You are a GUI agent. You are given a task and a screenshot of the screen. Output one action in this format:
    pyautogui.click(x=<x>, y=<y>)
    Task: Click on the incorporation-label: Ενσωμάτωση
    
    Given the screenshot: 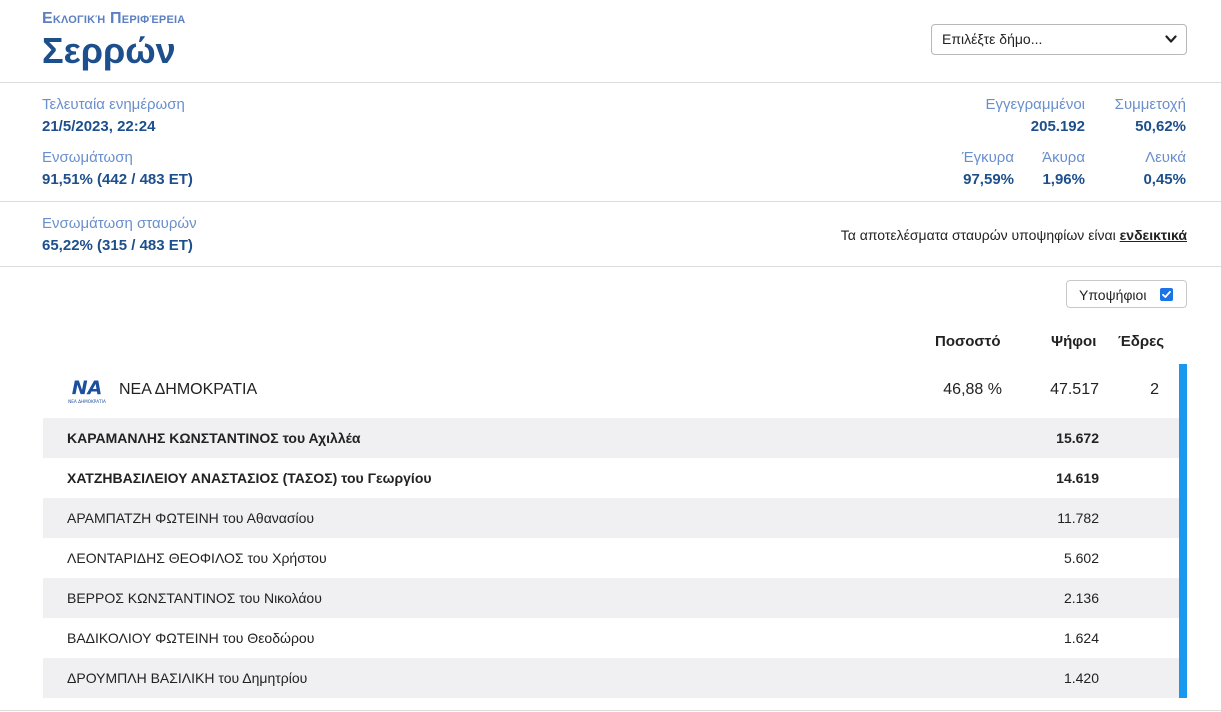 What is the action you would take?
    pyautogui.click(x=87, y=157)
    